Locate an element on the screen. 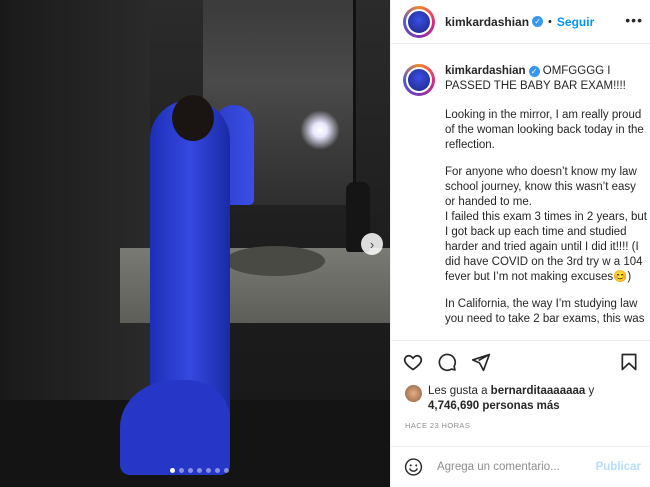 The image size is (650, 487). chevron-right-icon: › is located at coordinates (372, 244).